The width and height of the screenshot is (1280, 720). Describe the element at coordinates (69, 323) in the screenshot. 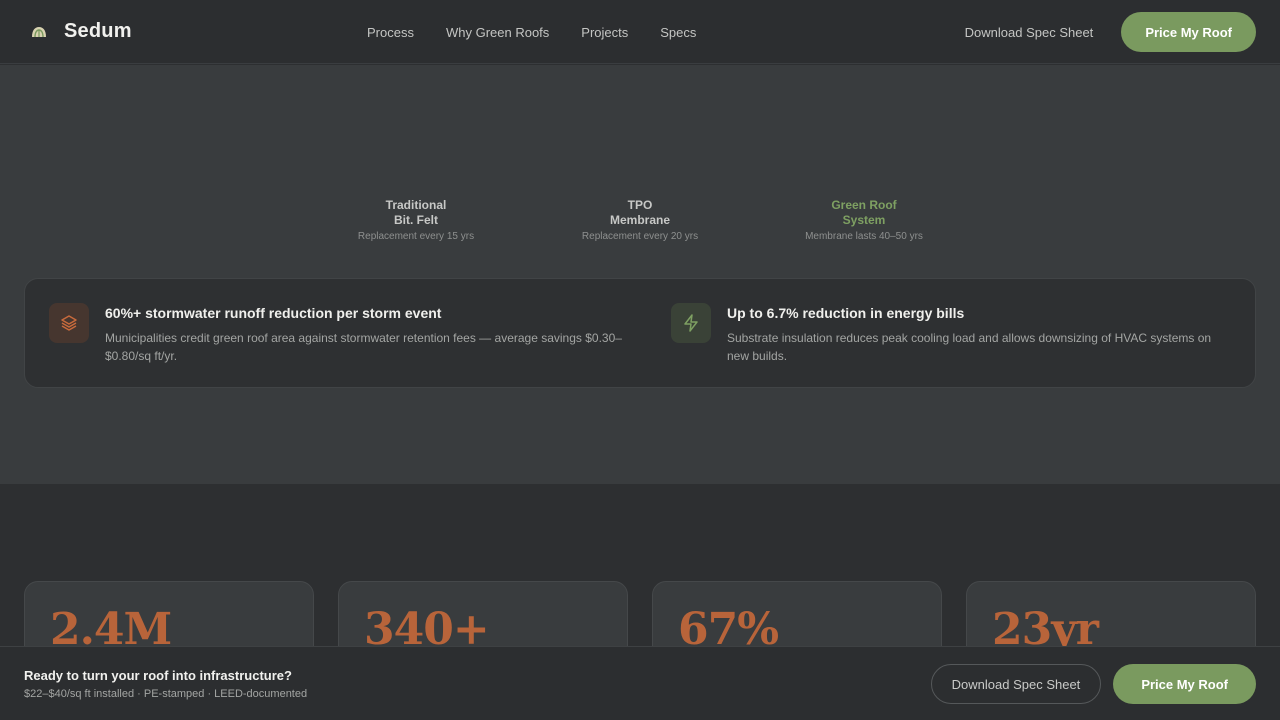

I see `layers-icon` at that location.